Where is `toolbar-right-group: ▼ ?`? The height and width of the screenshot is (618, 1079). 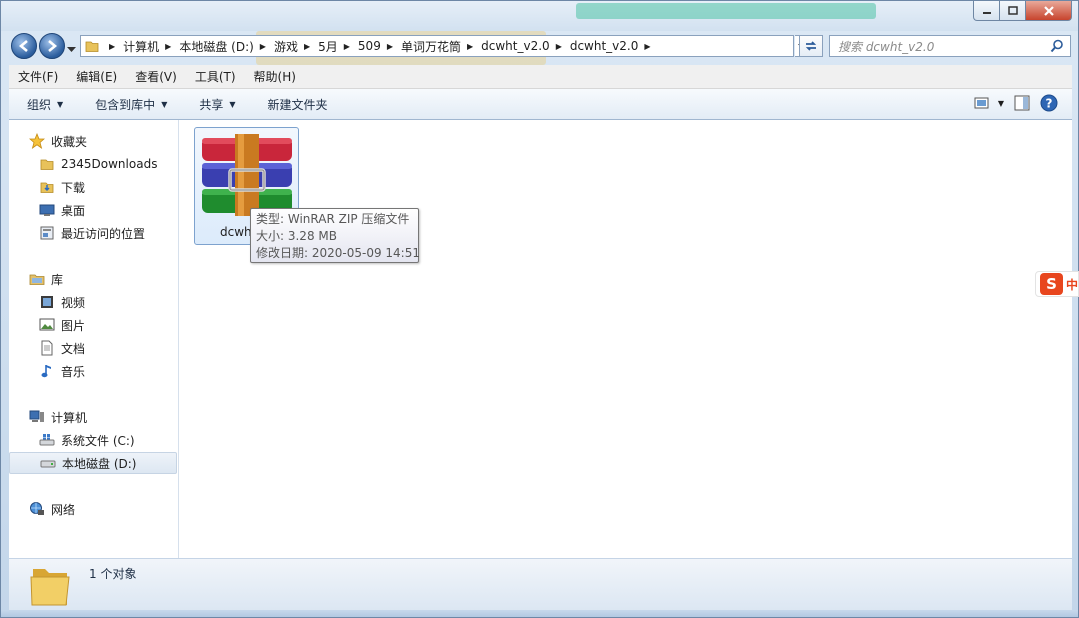
toolbar-right-group: ▼ ? is located at coordinates (1016, 103).